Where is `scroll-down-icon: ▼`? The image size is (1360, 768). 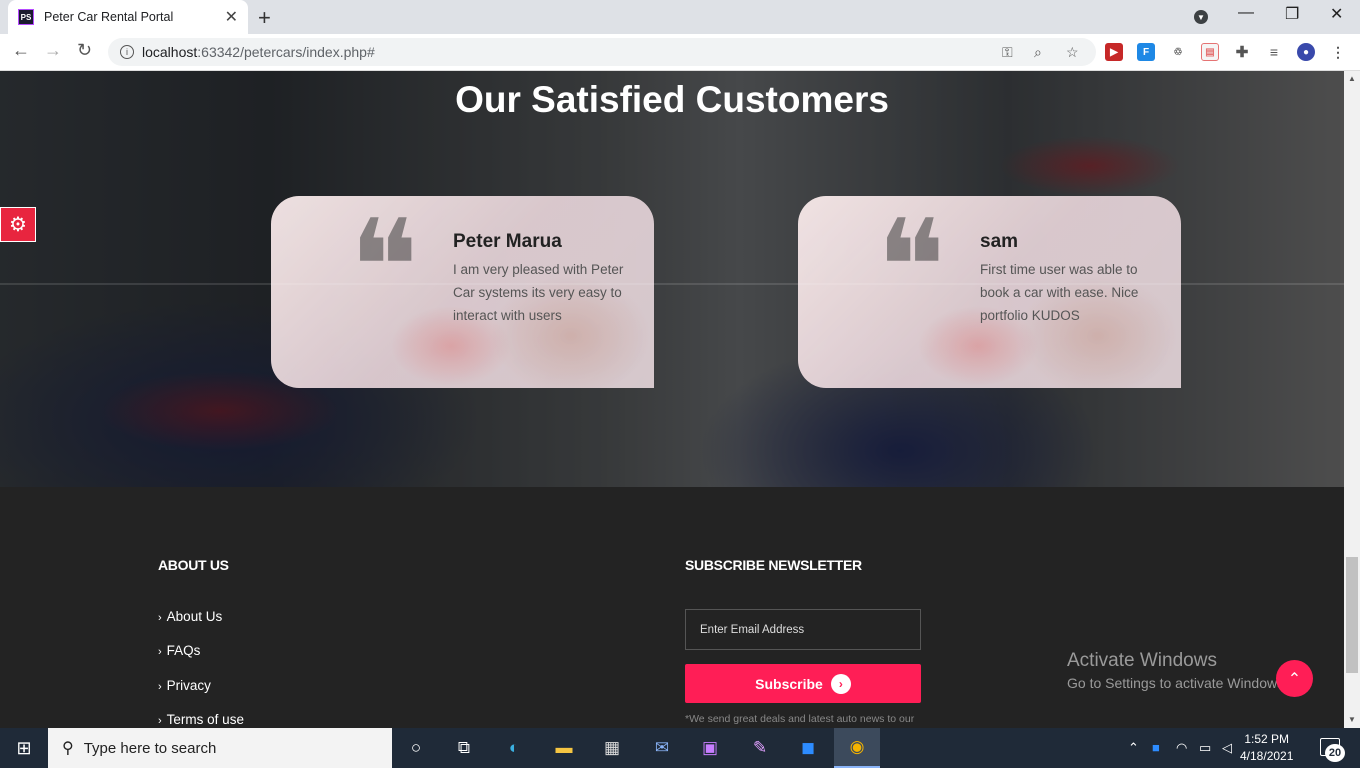
scroll-down-icon: ▼ is located at coordinates (1352, 719).